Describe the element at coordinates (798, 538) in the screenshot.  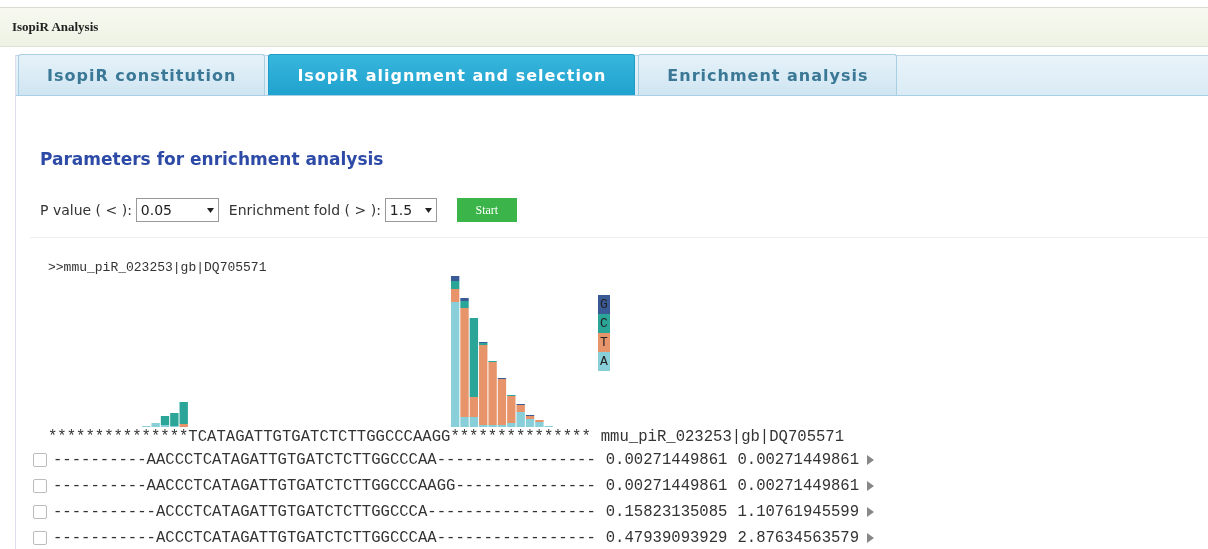
I see `value-cell: 2.87634563579` at that location.